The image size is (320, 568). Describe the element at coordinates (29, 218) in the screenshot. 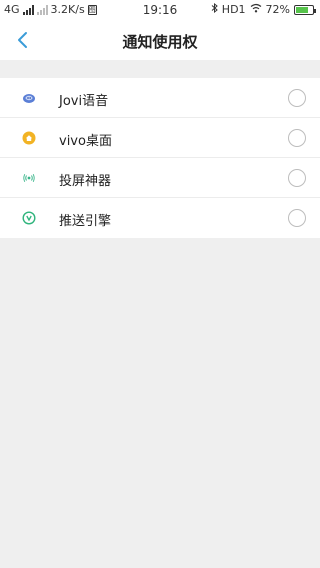

I see `push-engine-icon` at that location.